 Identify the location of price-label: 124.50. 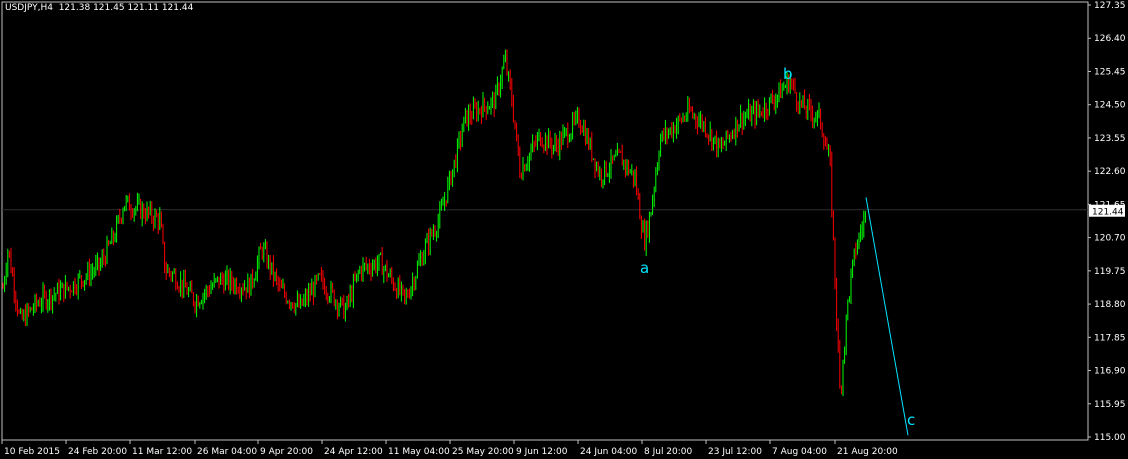
(1110, 106).